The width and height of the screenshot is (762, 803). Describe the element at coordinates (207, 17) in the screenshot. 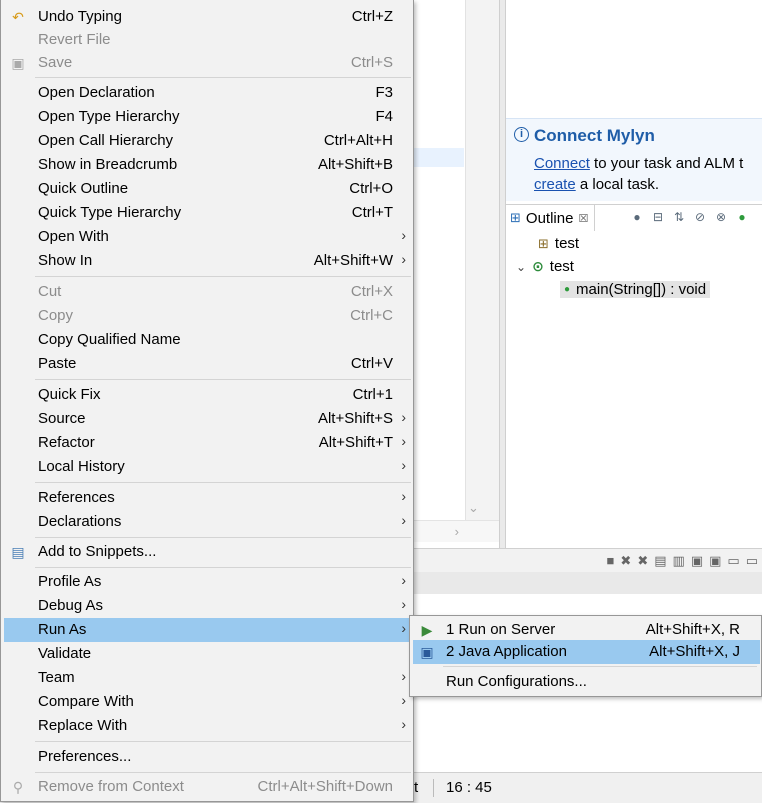

I see `menu-item-undo-typing: ↶ Undo Typing Ctrl+Z` at that location.